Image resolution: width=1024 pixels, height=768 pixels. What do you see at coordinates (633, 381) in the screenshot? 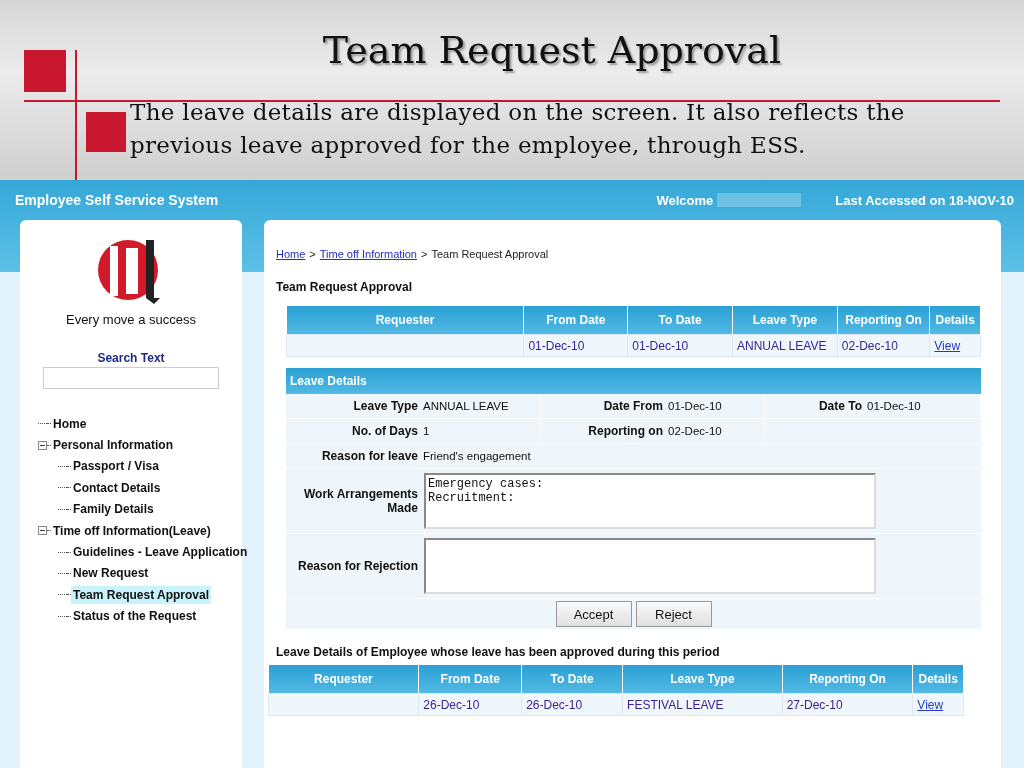
I see `panel-title: Leave Details` at bounding box center [633, 381].